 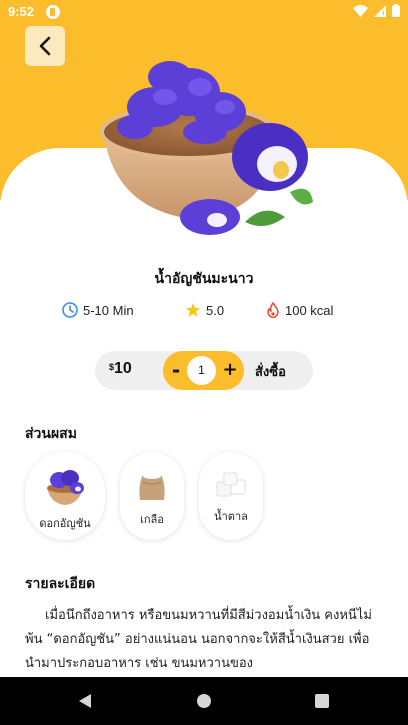 What do you see at coordinates (176, 370) in the screenshot?
I see `decrease-button: -` at bounding box center [176, 370].